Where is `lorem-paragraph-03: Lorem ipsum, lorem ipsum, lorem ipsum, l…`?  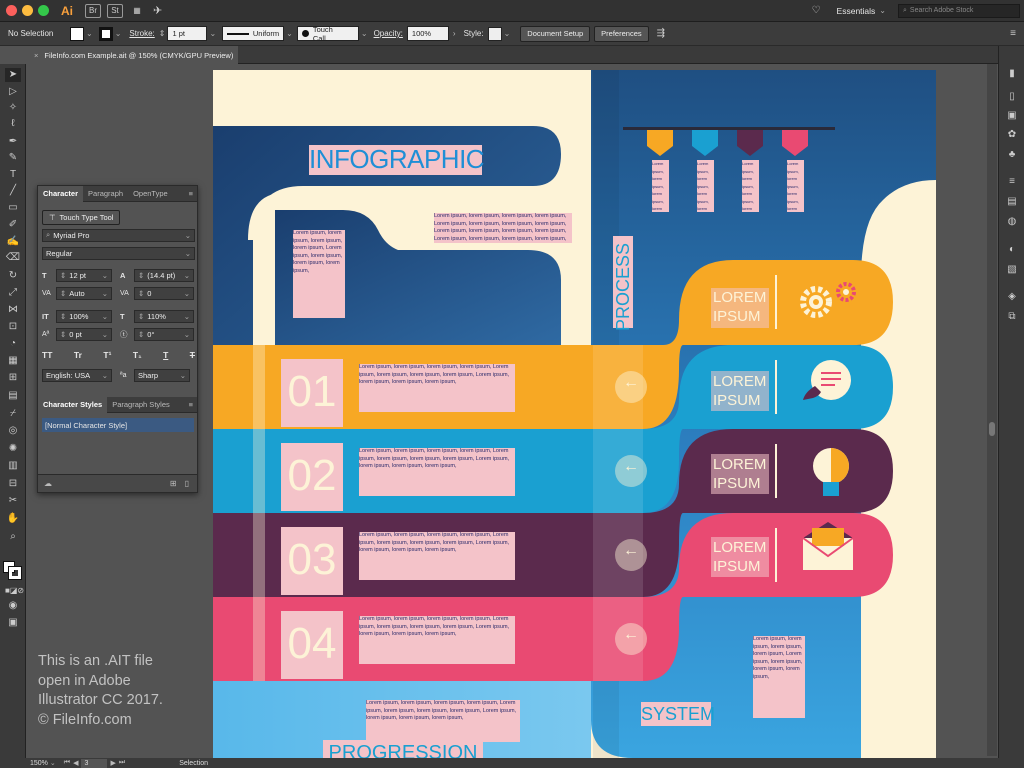
lorem-paragraph-03: Lorem ipsum, lorem ipsum, lorem ipsum, l… is located at coordinates (437, 556).